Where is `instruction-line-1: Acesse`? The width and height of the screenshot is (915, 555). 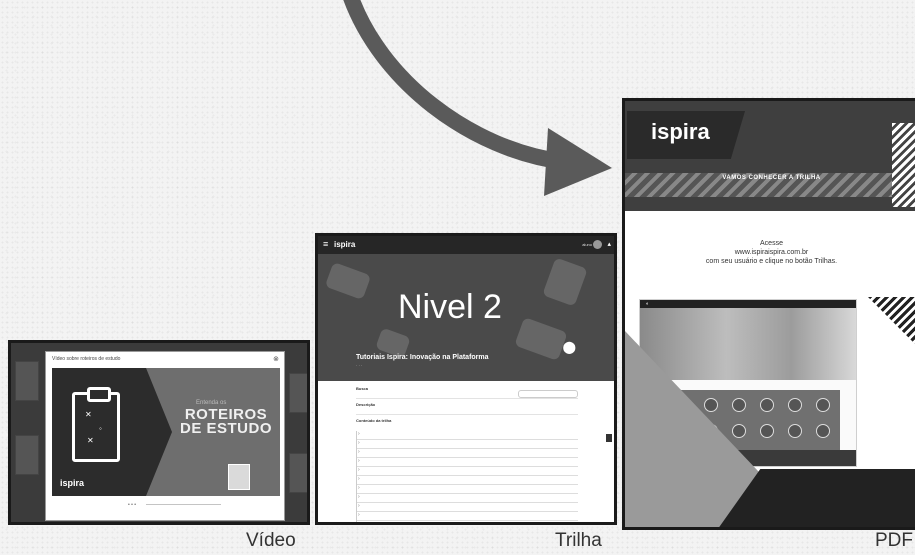 instruction-line-1: Acesse is located at coordinates (771, 243).